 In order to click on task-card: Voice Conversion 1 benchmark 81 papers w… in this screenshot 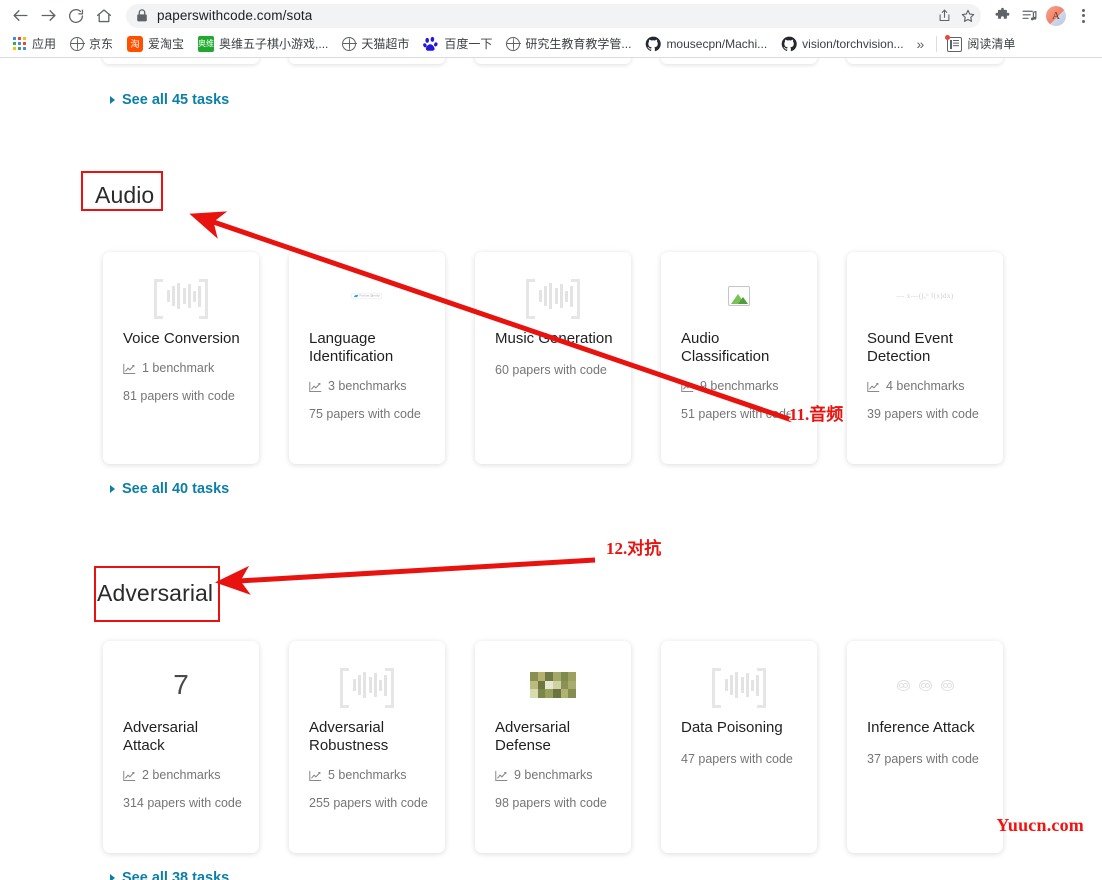, I will do `click(181, 358)`.